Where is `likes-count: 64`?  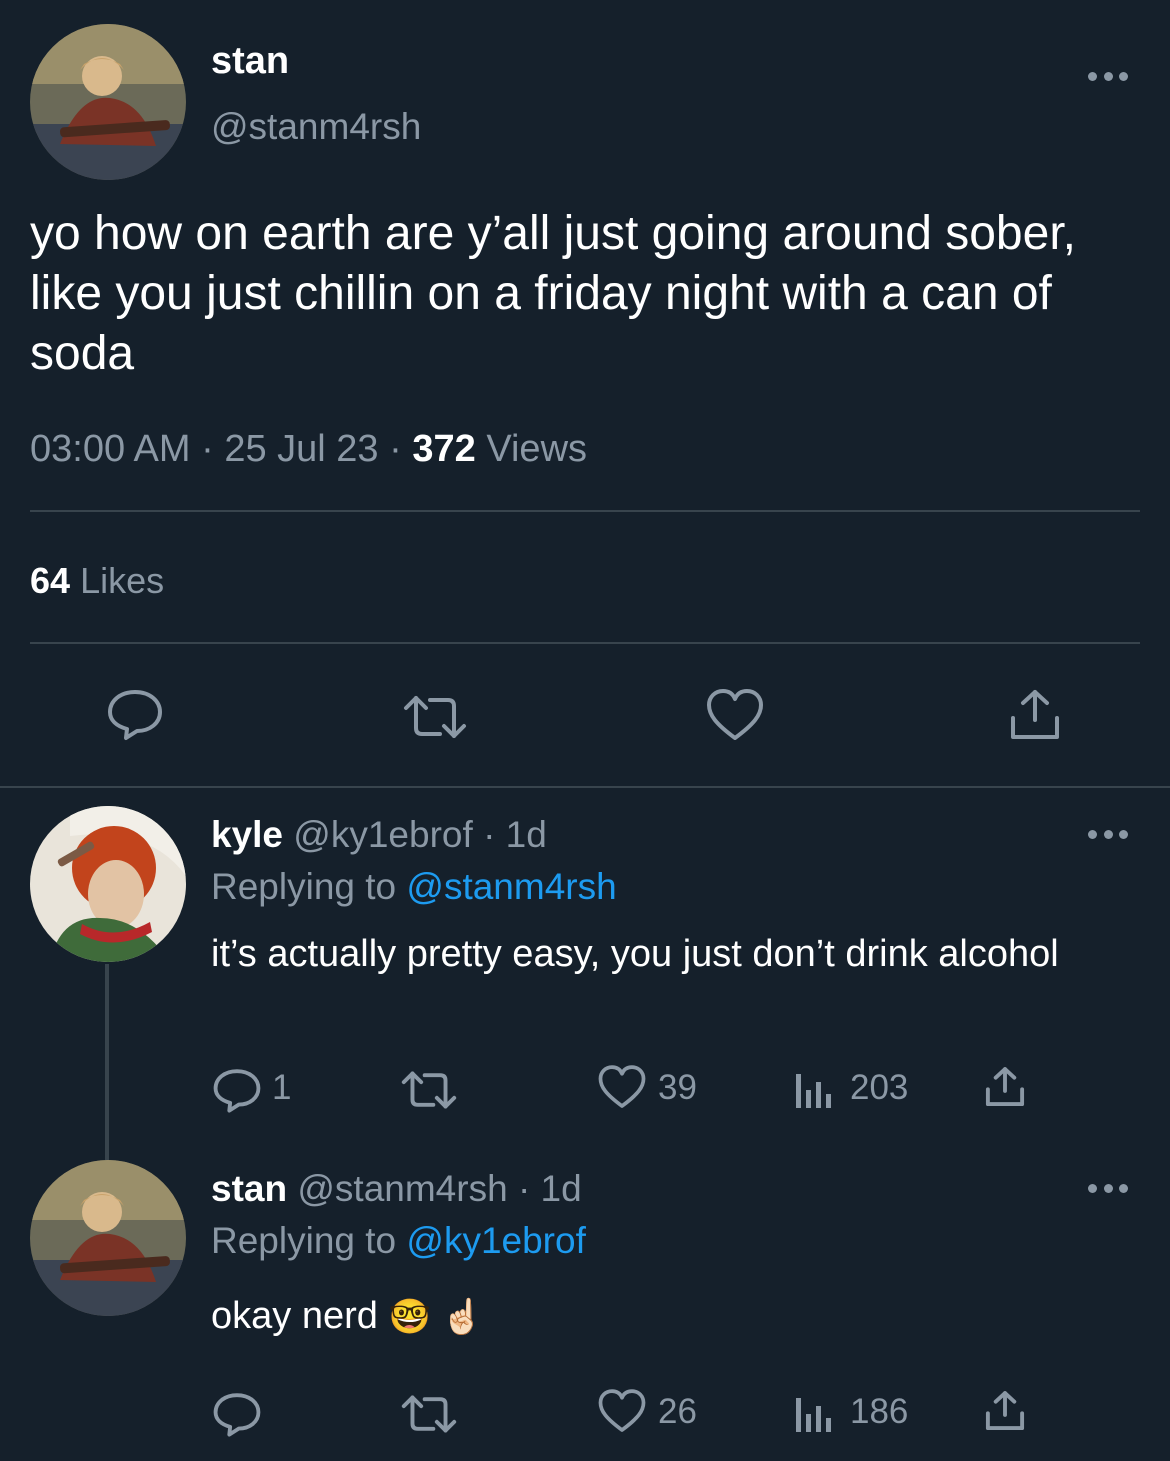
likes-count: 64 is located at coordinates (50, 580).